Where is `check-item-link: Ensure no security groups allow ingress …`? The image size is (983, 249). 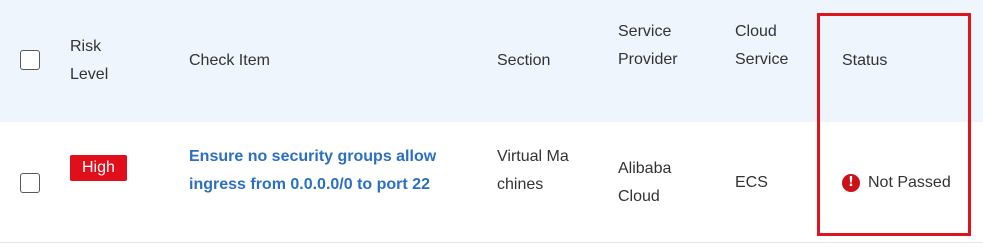 check-item-link: Ensure no security groups allow ingress … is located at coordinates (321, 171).